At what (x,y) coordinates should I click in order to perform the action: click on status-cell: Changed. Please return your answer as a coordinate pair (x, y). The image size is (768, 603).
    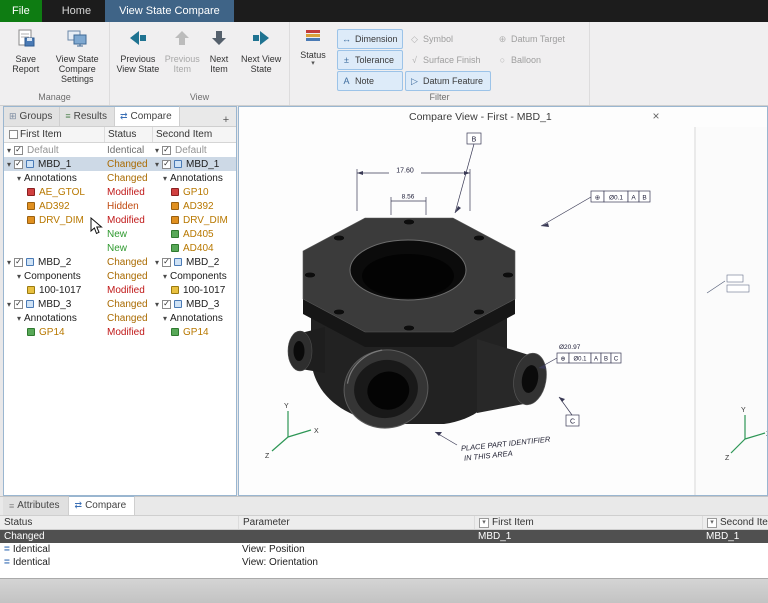
    Looking at the image, I should click on (127, 318).